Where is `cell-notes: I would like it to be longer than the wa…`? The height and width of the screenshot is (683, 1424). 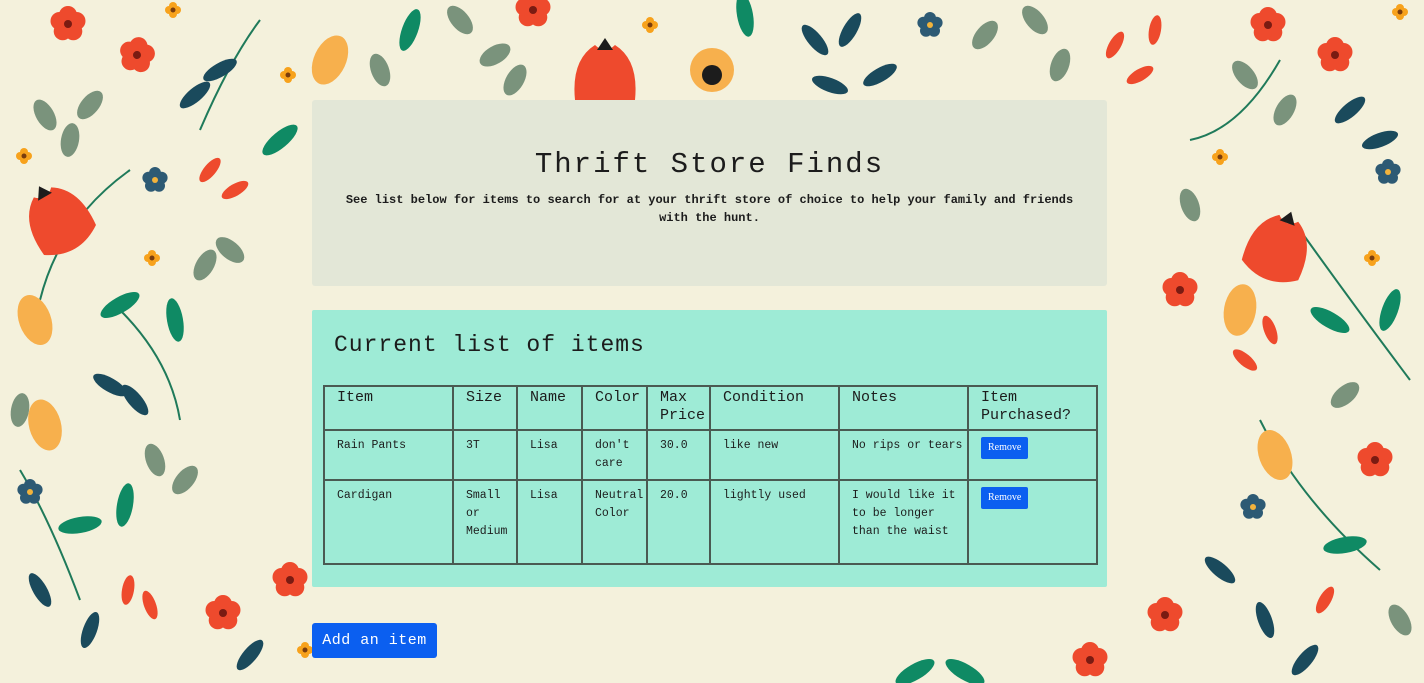
cell-notes: I would like it to be longer than the wa… is located at coordinates (903, 522).